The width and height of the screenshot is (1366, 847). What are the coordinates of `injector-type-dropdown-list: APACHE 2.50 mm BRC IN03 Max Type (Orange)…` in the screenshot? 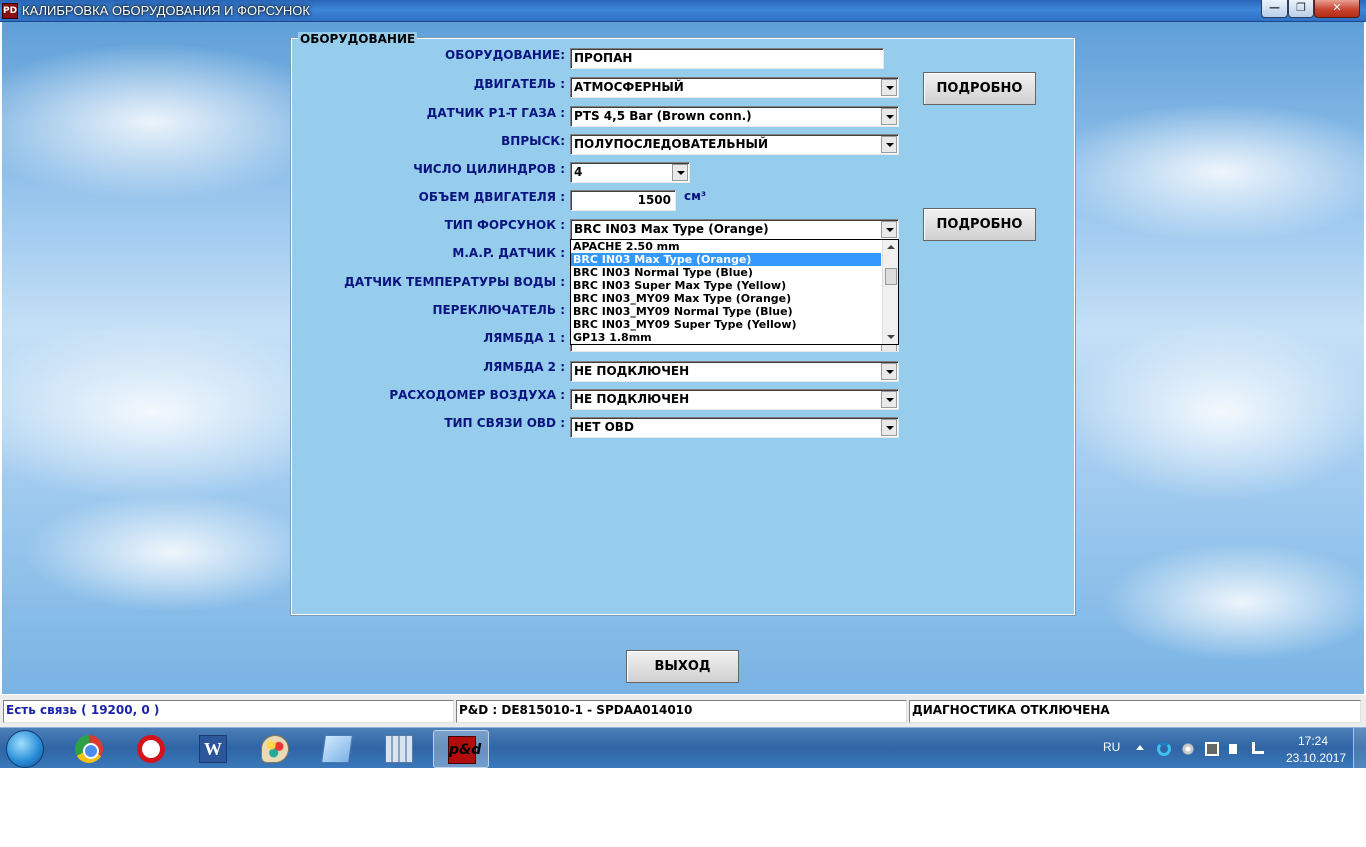 It's located at (734, 292).